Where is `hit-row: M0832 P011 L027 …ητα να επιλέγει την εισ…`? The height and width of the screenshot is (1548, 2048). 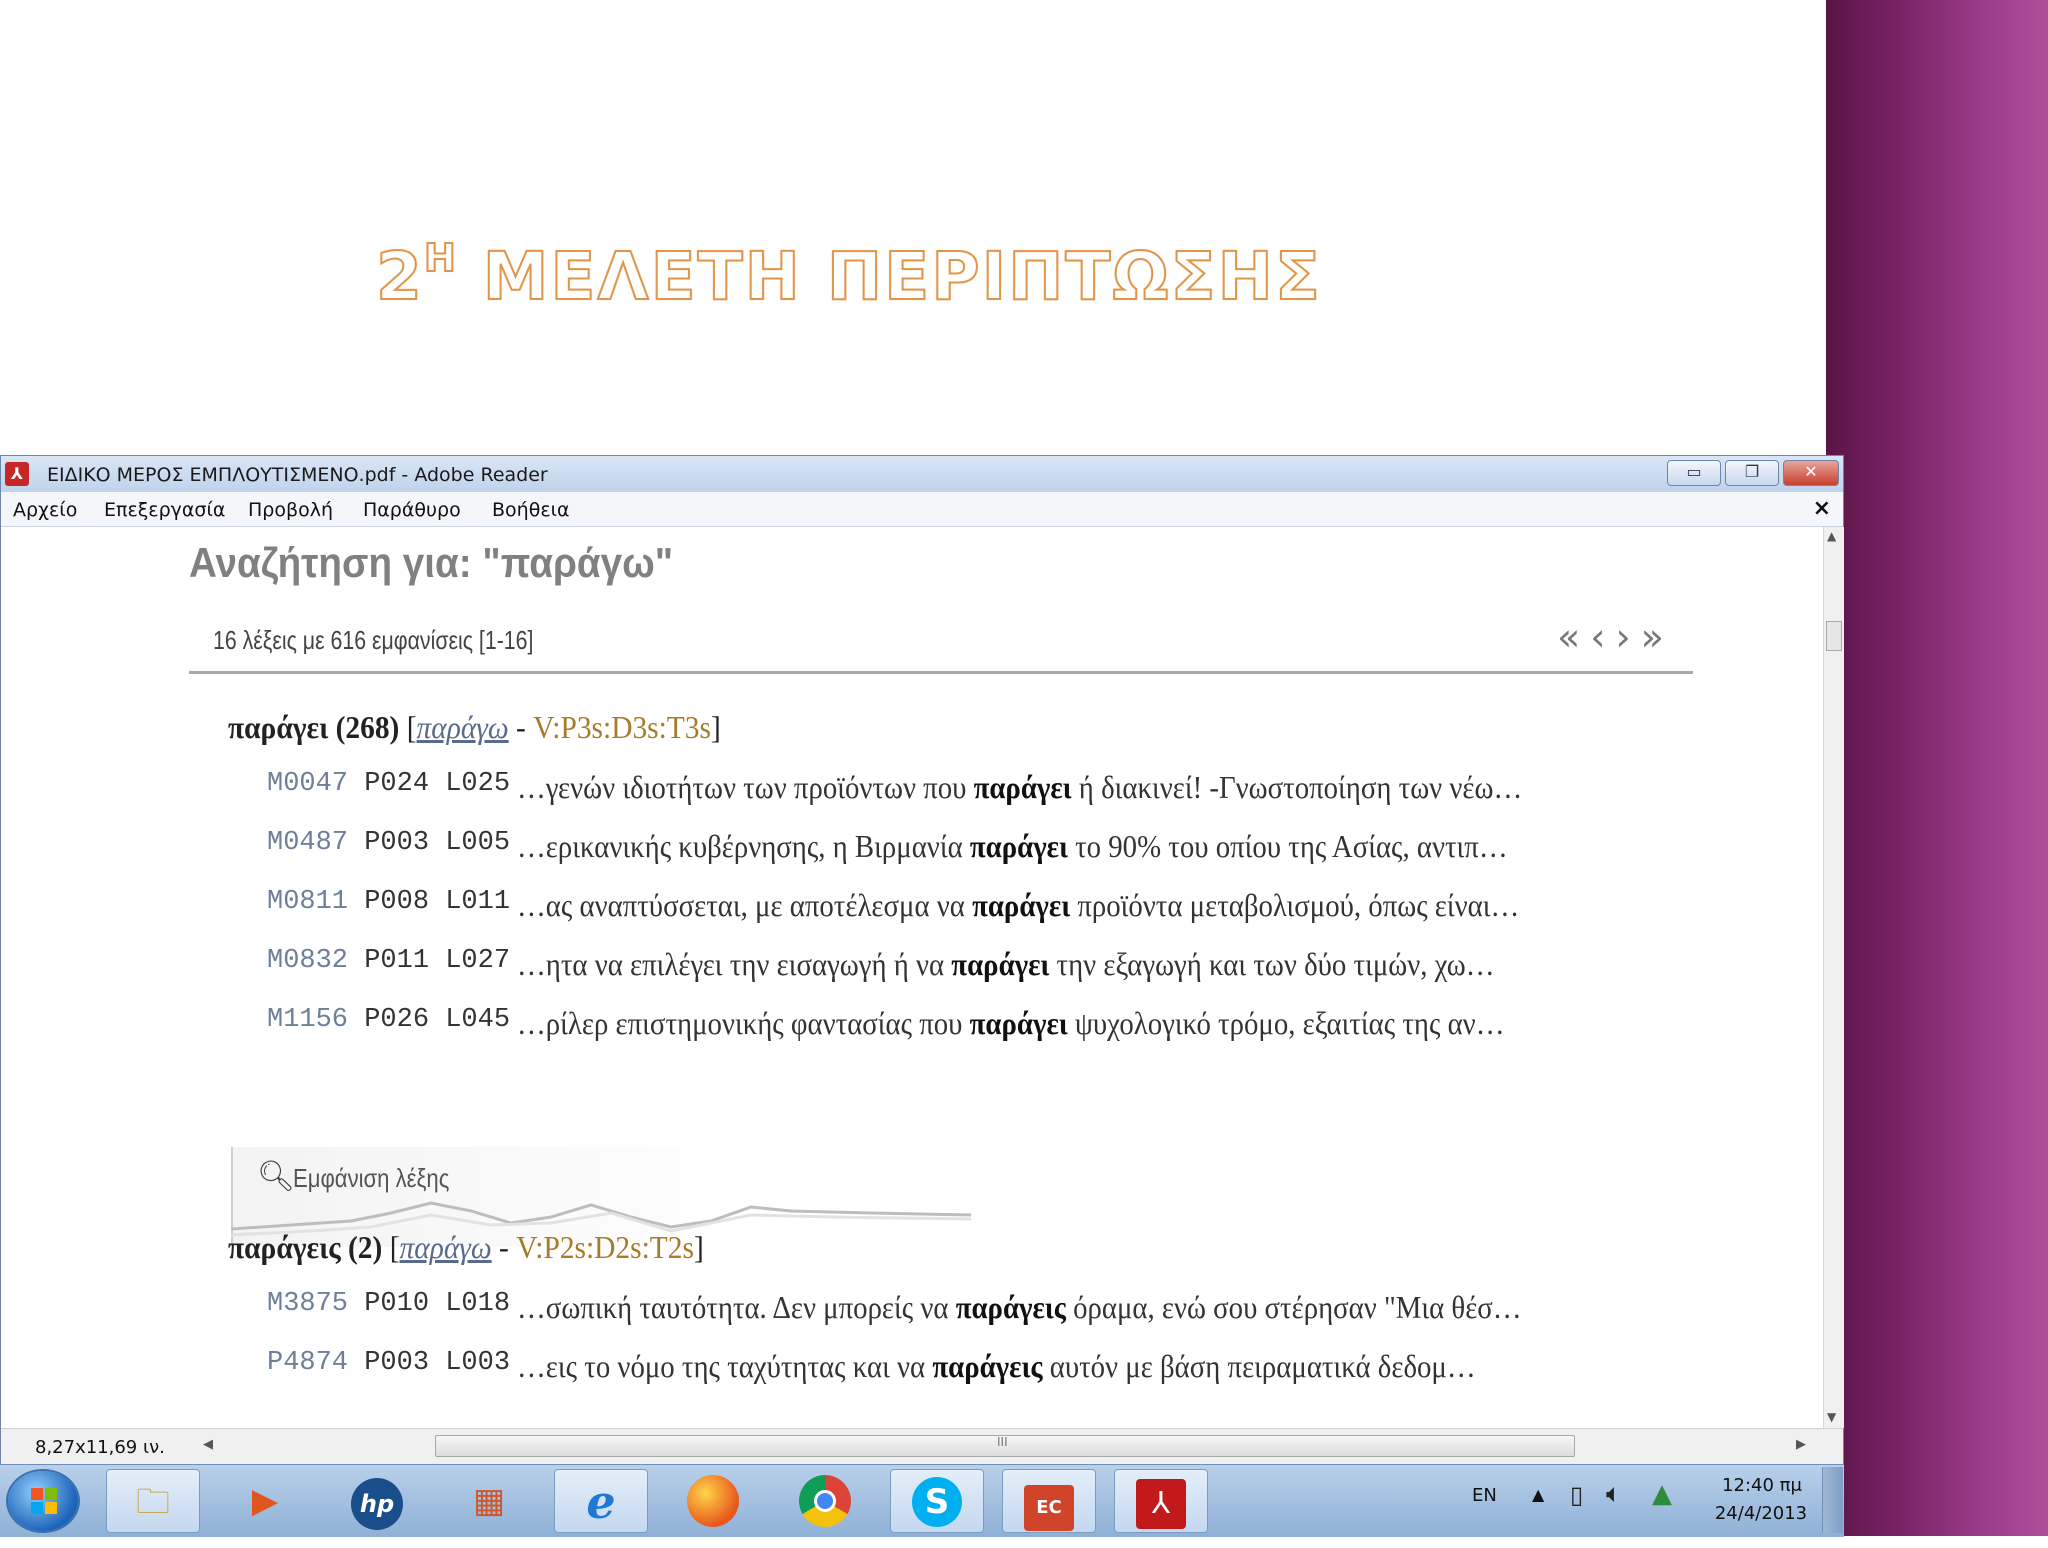
hit-row: M0832 P011 L027 …ητα να επιλέγει την εισ… is located at coordinates (881, 966).